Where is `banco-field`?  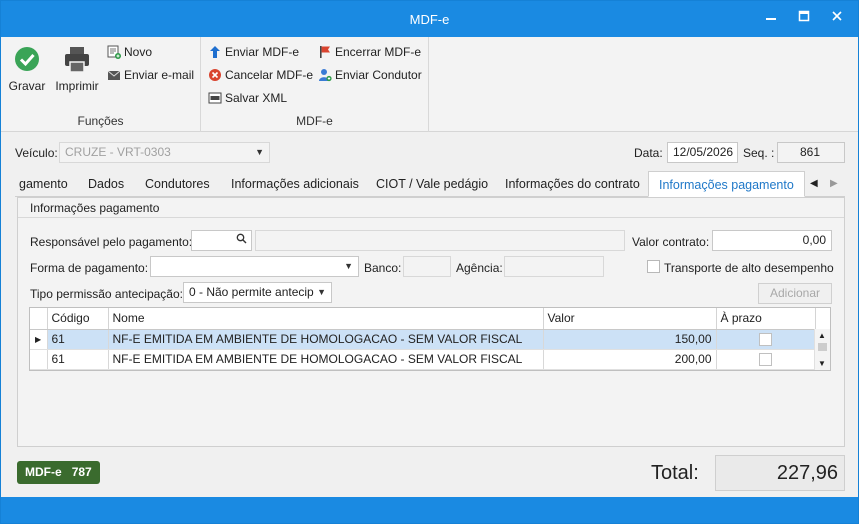
banco-field is located at coordinates (427, 266).